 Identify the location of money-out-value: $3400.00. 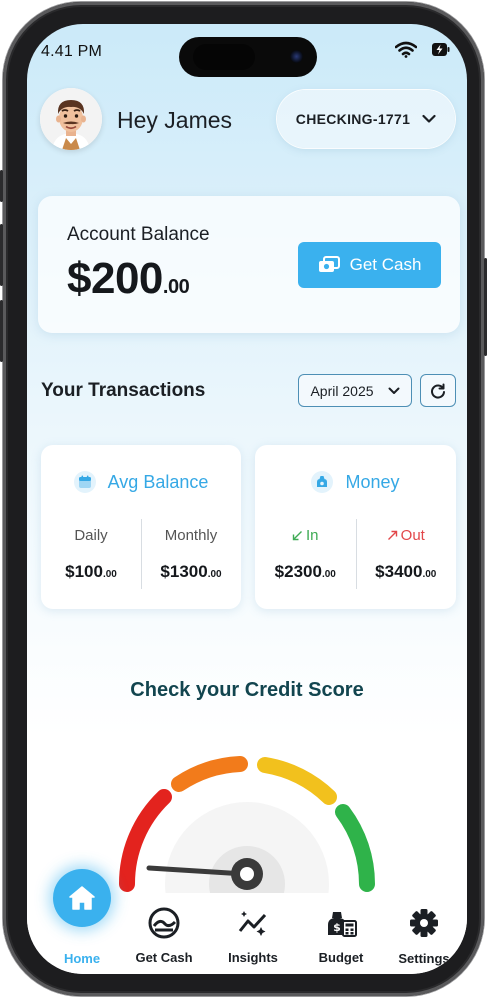
(406, 572).